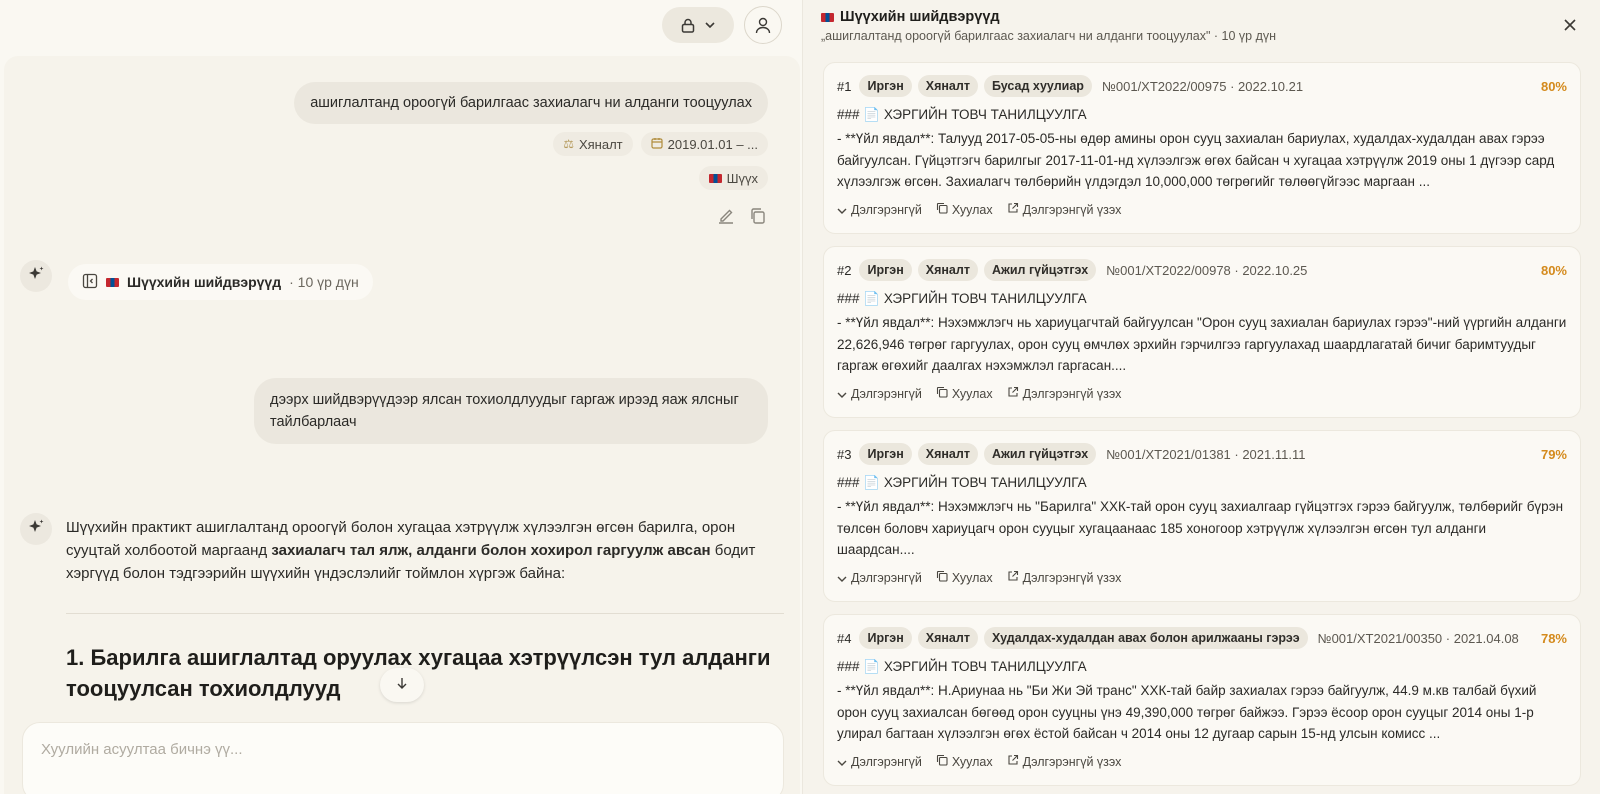  What do you see at coordinates (204, 282) in the screenshot?
I see `sources-label: Шүүхийн шийдвэрүүд` at bounding box center [204, 282].